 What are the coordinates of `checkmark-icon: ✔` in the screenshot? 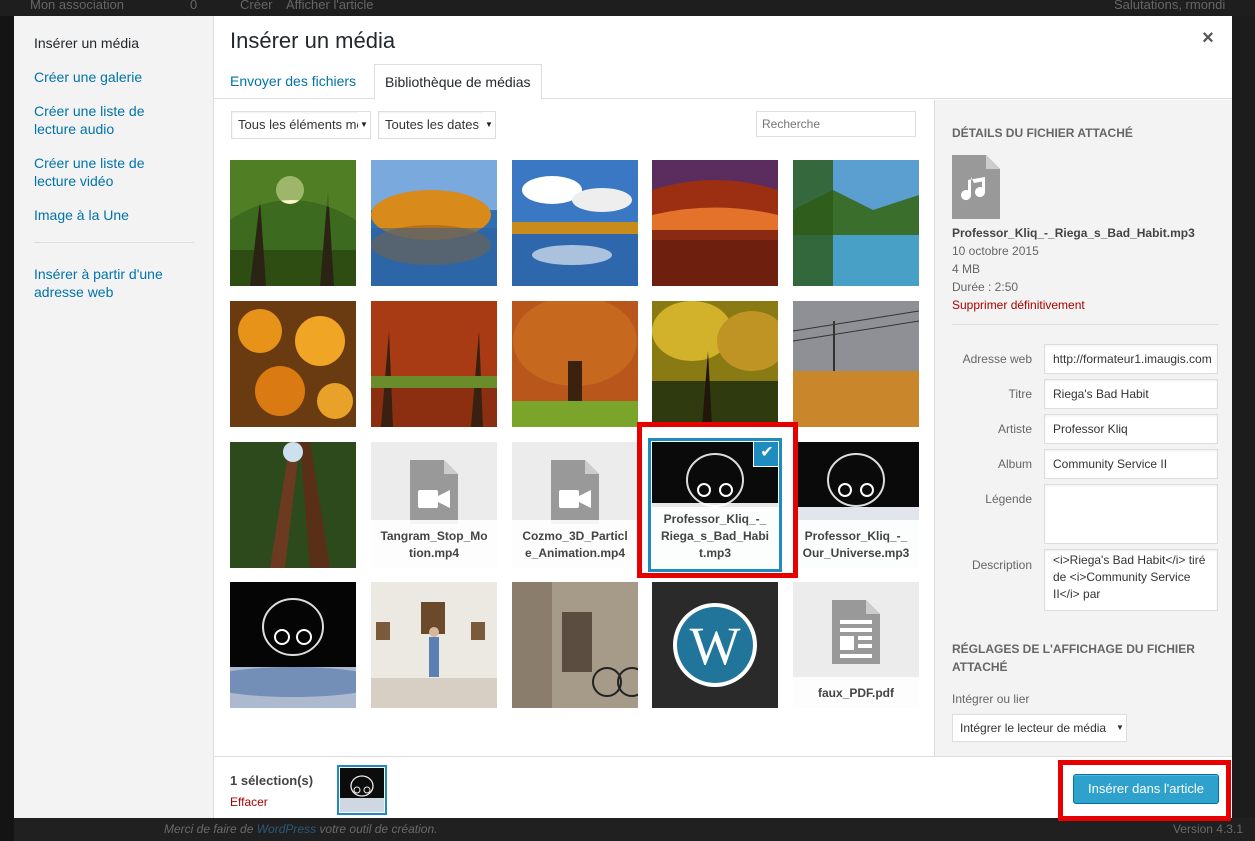 It's located at (766, 454).